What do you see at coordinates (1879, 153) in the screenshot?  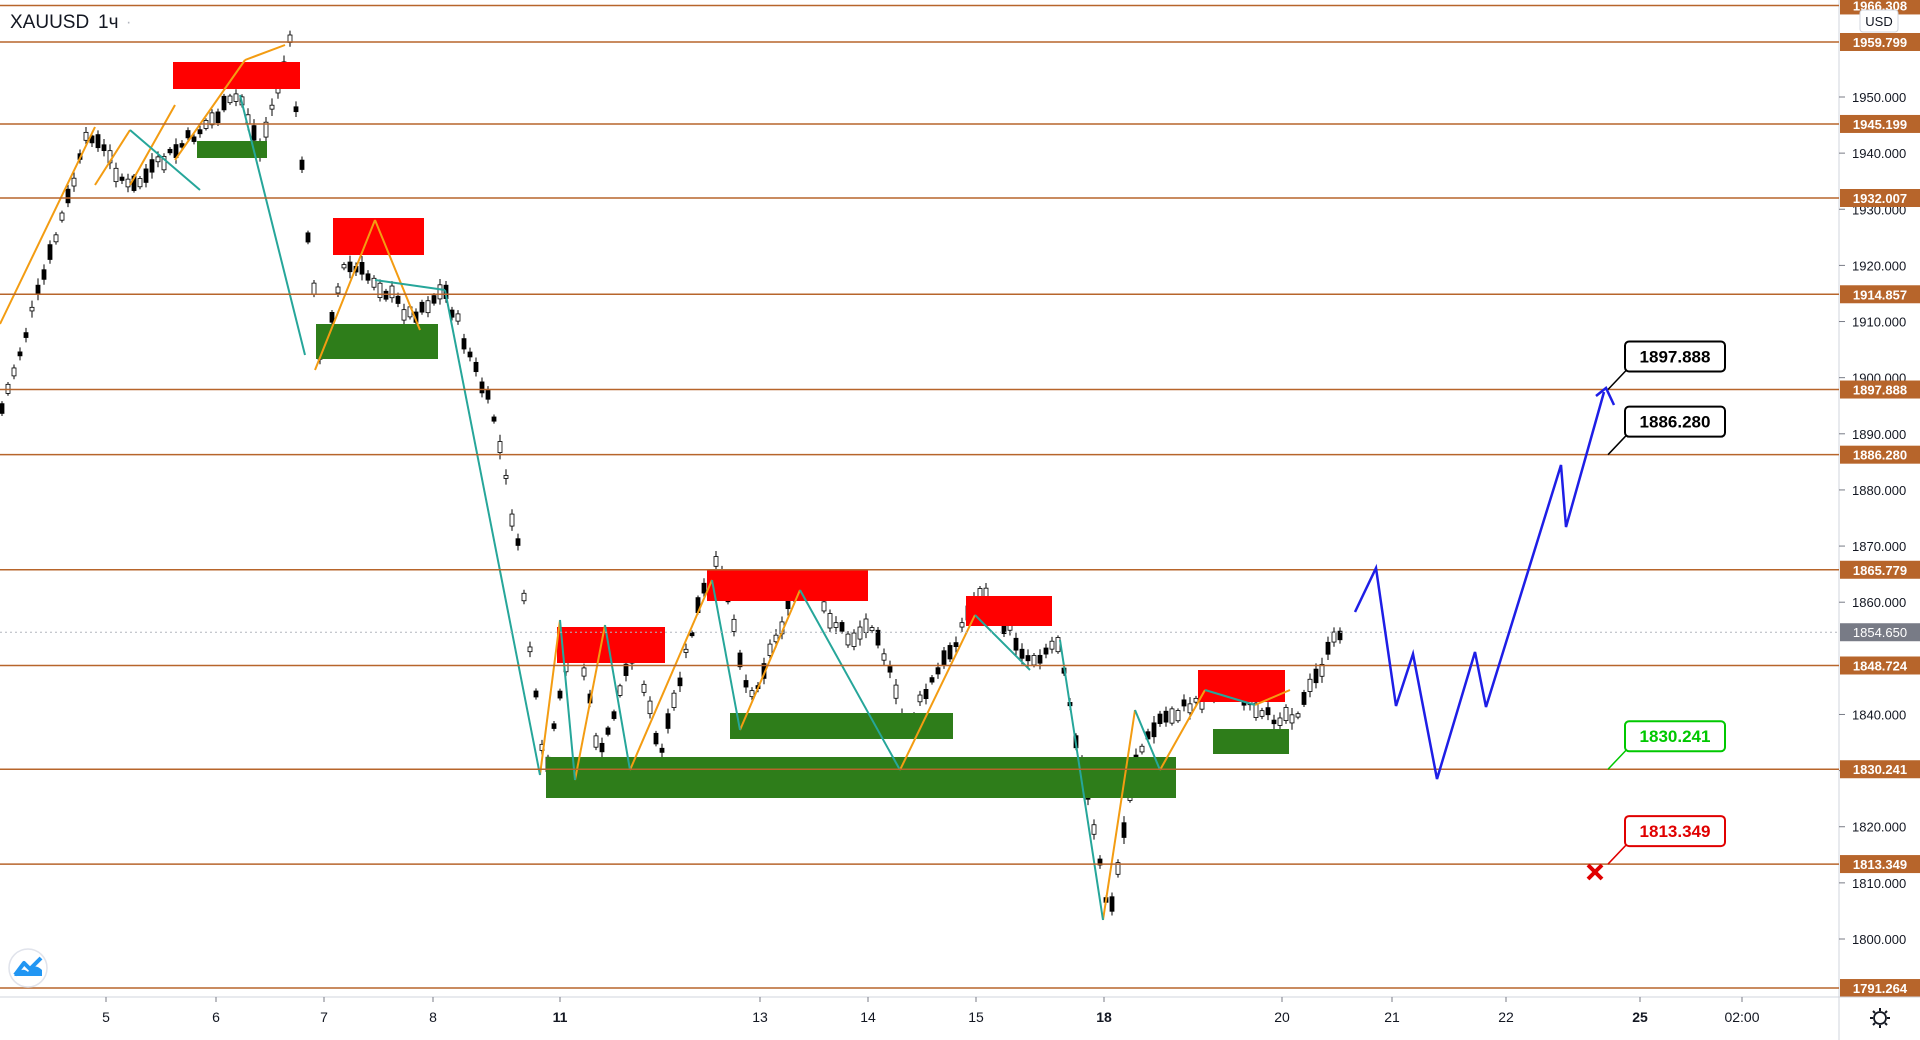 I see `price-tick-label: 1940.000` at bounding box center [1879, 153].